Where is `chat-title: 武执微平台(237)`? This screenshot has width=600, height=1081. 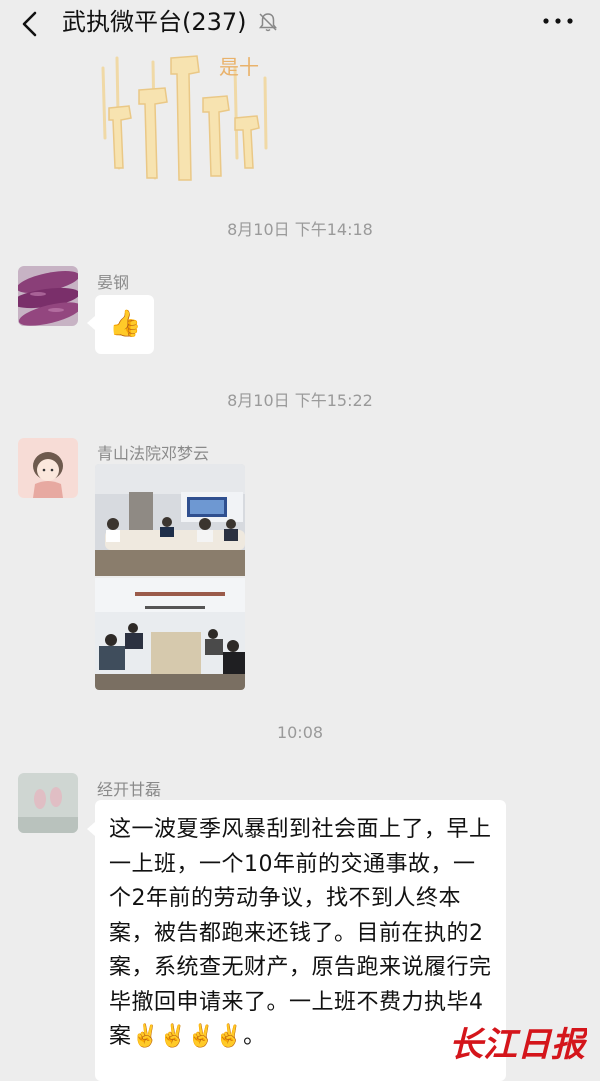
chat-title: 武执微平台(237) is located at coordinates (154, 22).